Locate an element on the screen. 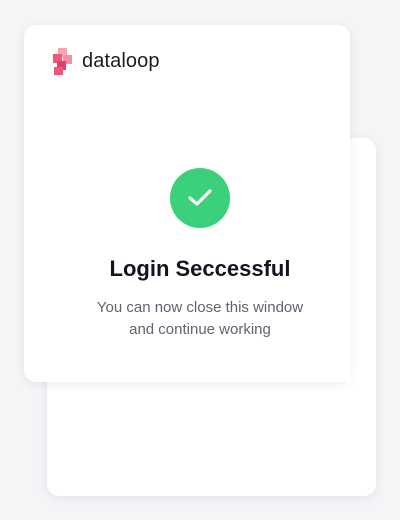  brand-logo: dataloop is located at coordinates (106, 61).